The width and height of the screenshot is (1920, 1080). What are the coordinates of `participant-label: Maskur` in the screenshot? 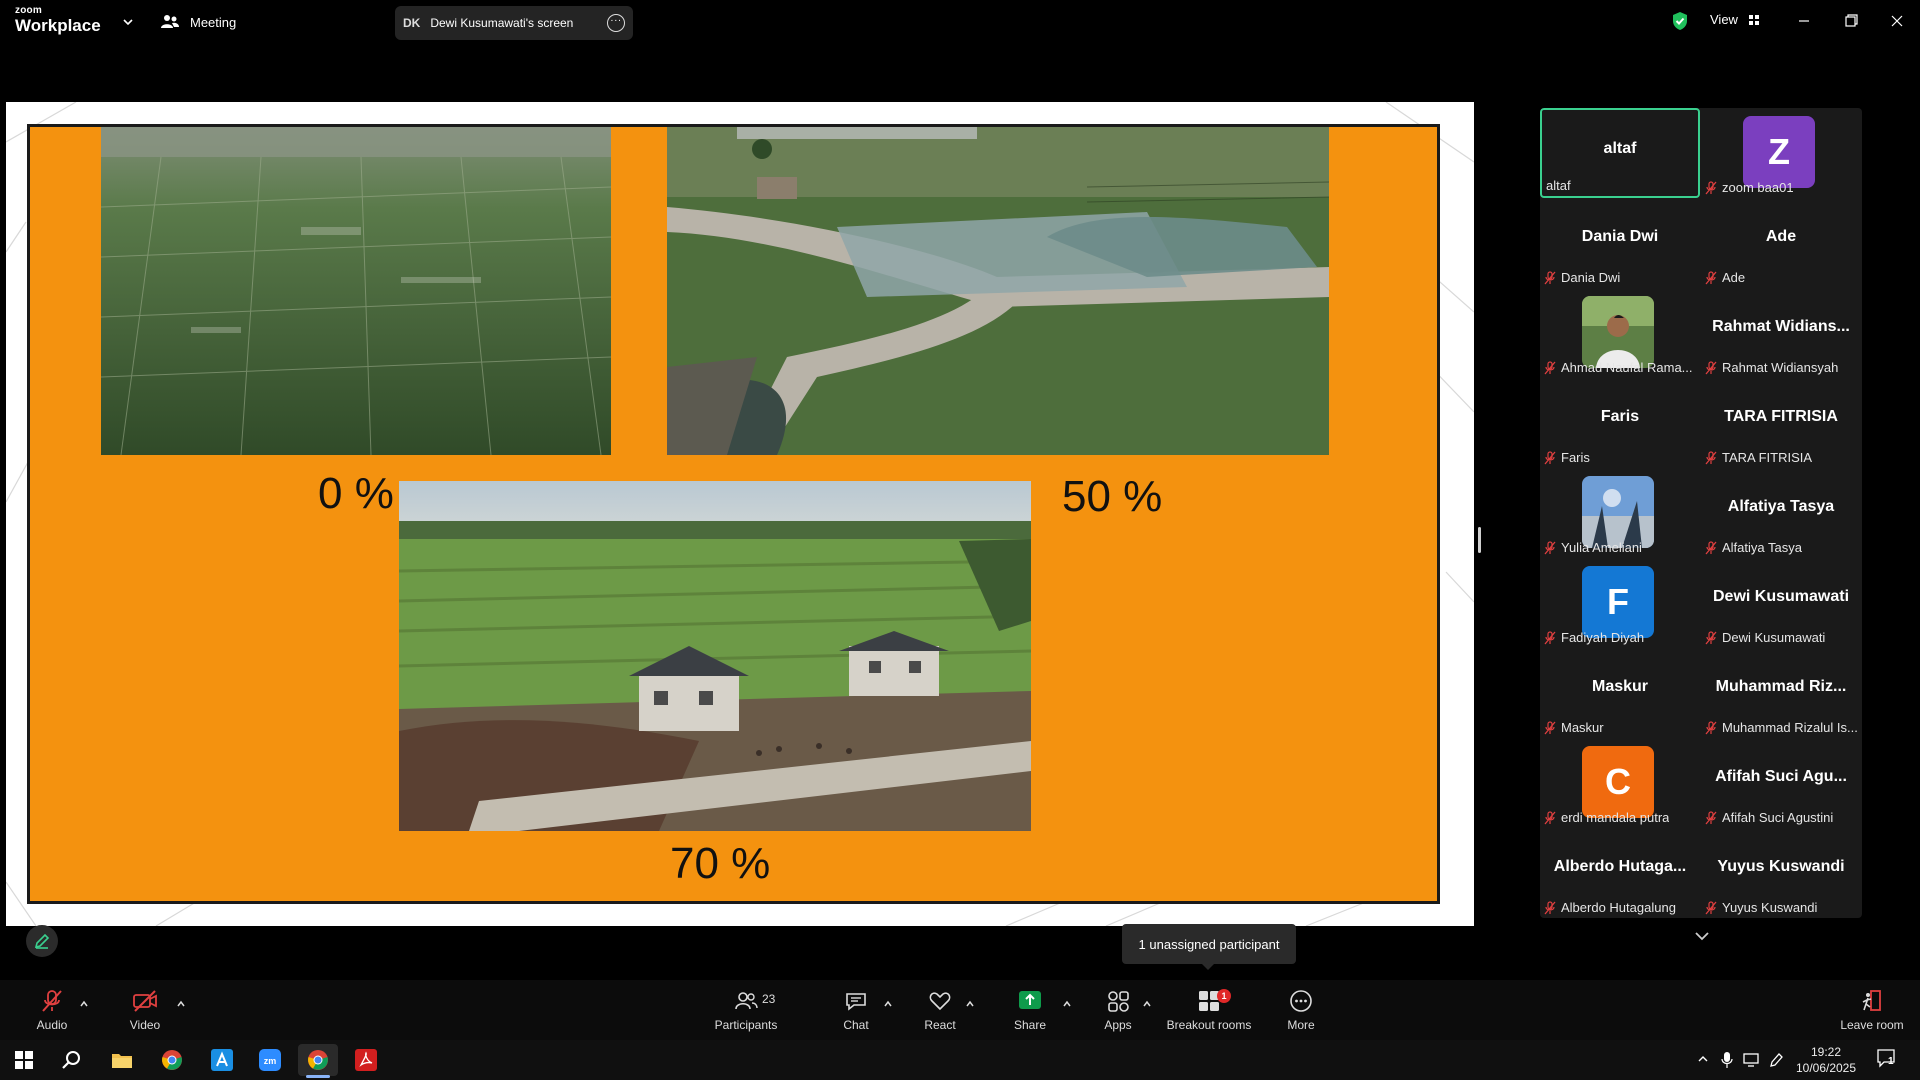 It's located at (1574, 727).